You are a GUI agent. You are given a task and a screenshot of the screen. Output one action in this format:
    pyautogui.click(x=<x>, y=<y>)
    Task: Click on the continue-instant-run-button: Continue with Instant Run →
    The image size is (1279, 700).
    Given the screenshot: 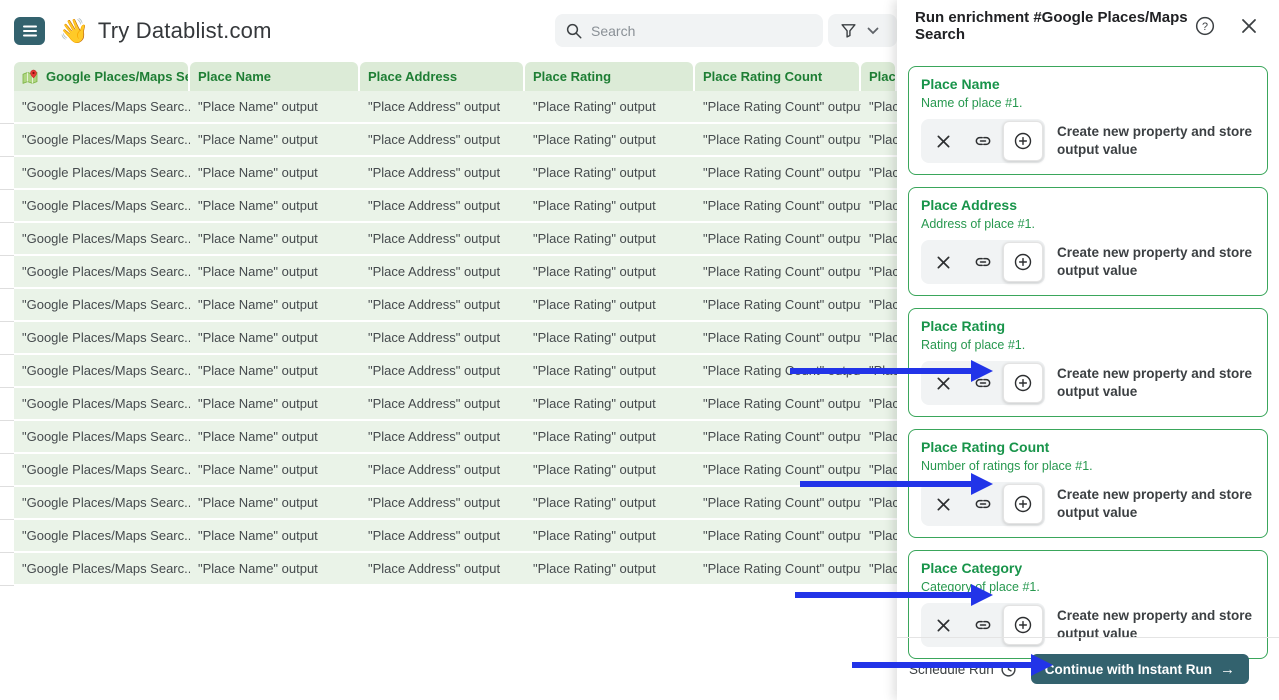 What is the action you would take?
    pyautogui.click(x=1139, y=669)
    